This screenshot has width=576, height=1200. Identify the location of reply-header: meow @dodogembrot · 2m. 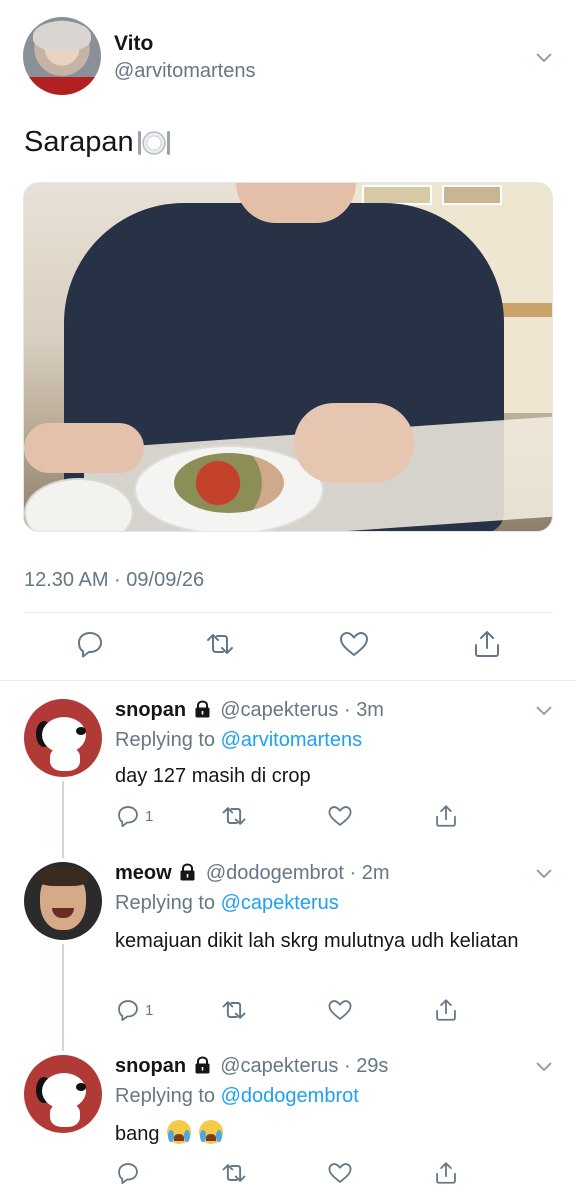
(252, 873).